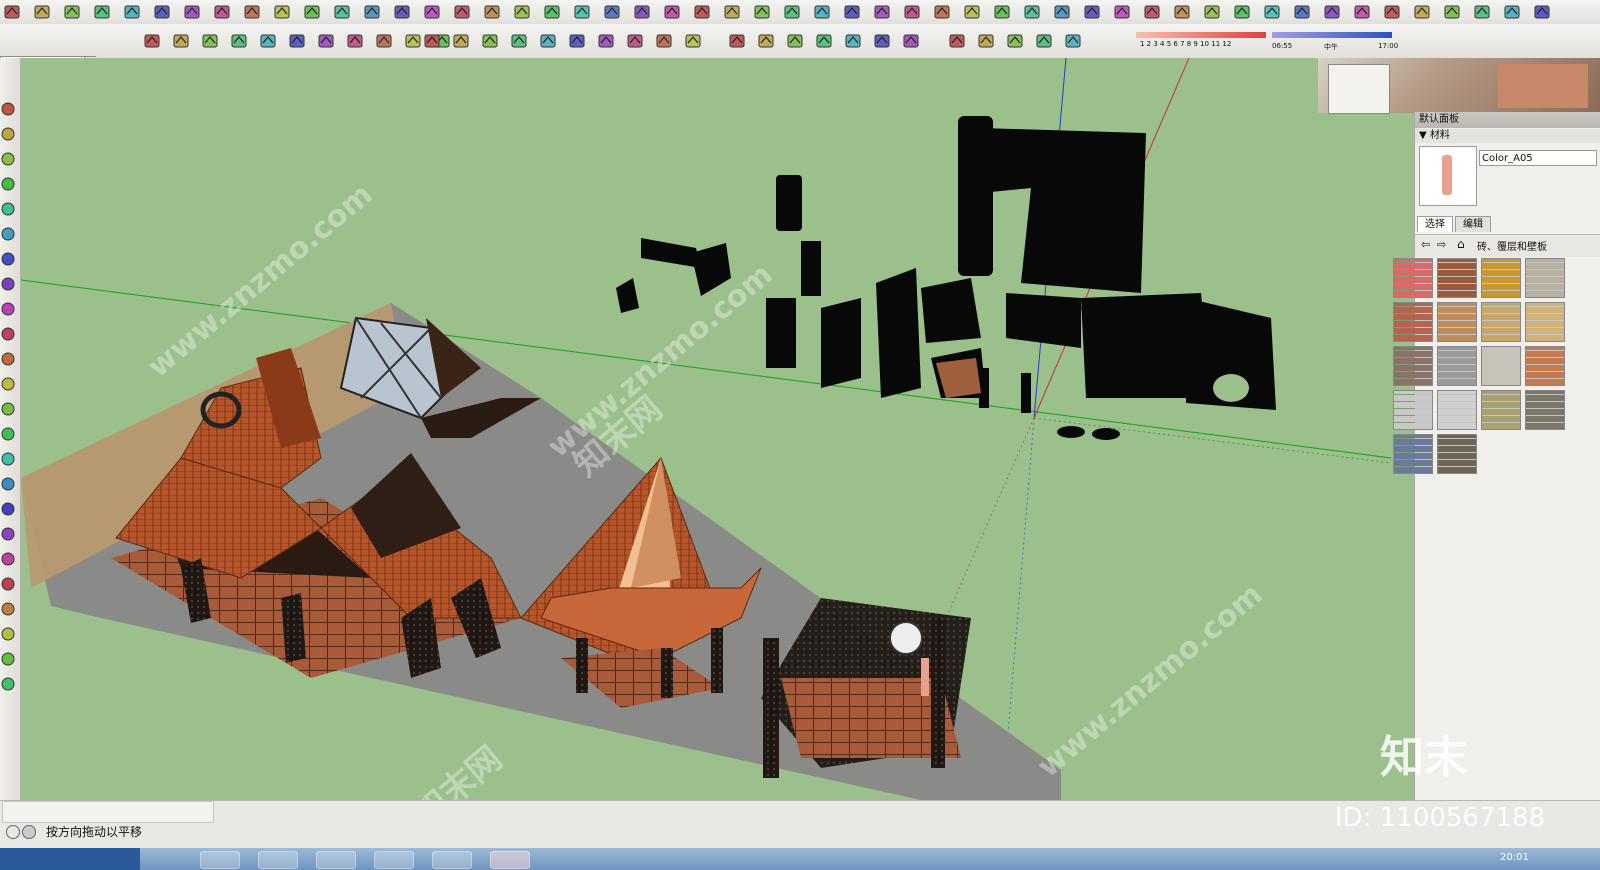 Image resolution: width=1600 pixels, height=870 pixels. What do you see at coordinates (13, 832) in the screenshot?
I see `info-icon` at bounding box center [13, 832].